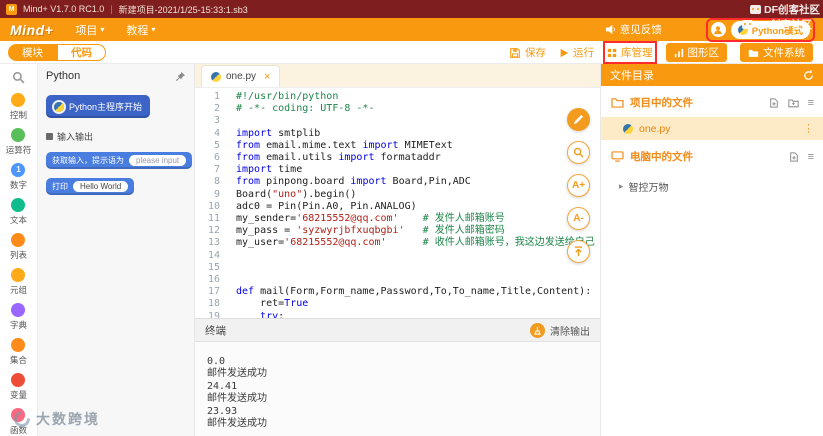 This screenshot has height=436, width=823. What do you see at coordinates (19, 352) in the screenshot?
I see `category-集合: 集合` at bounding box center [19, 352].